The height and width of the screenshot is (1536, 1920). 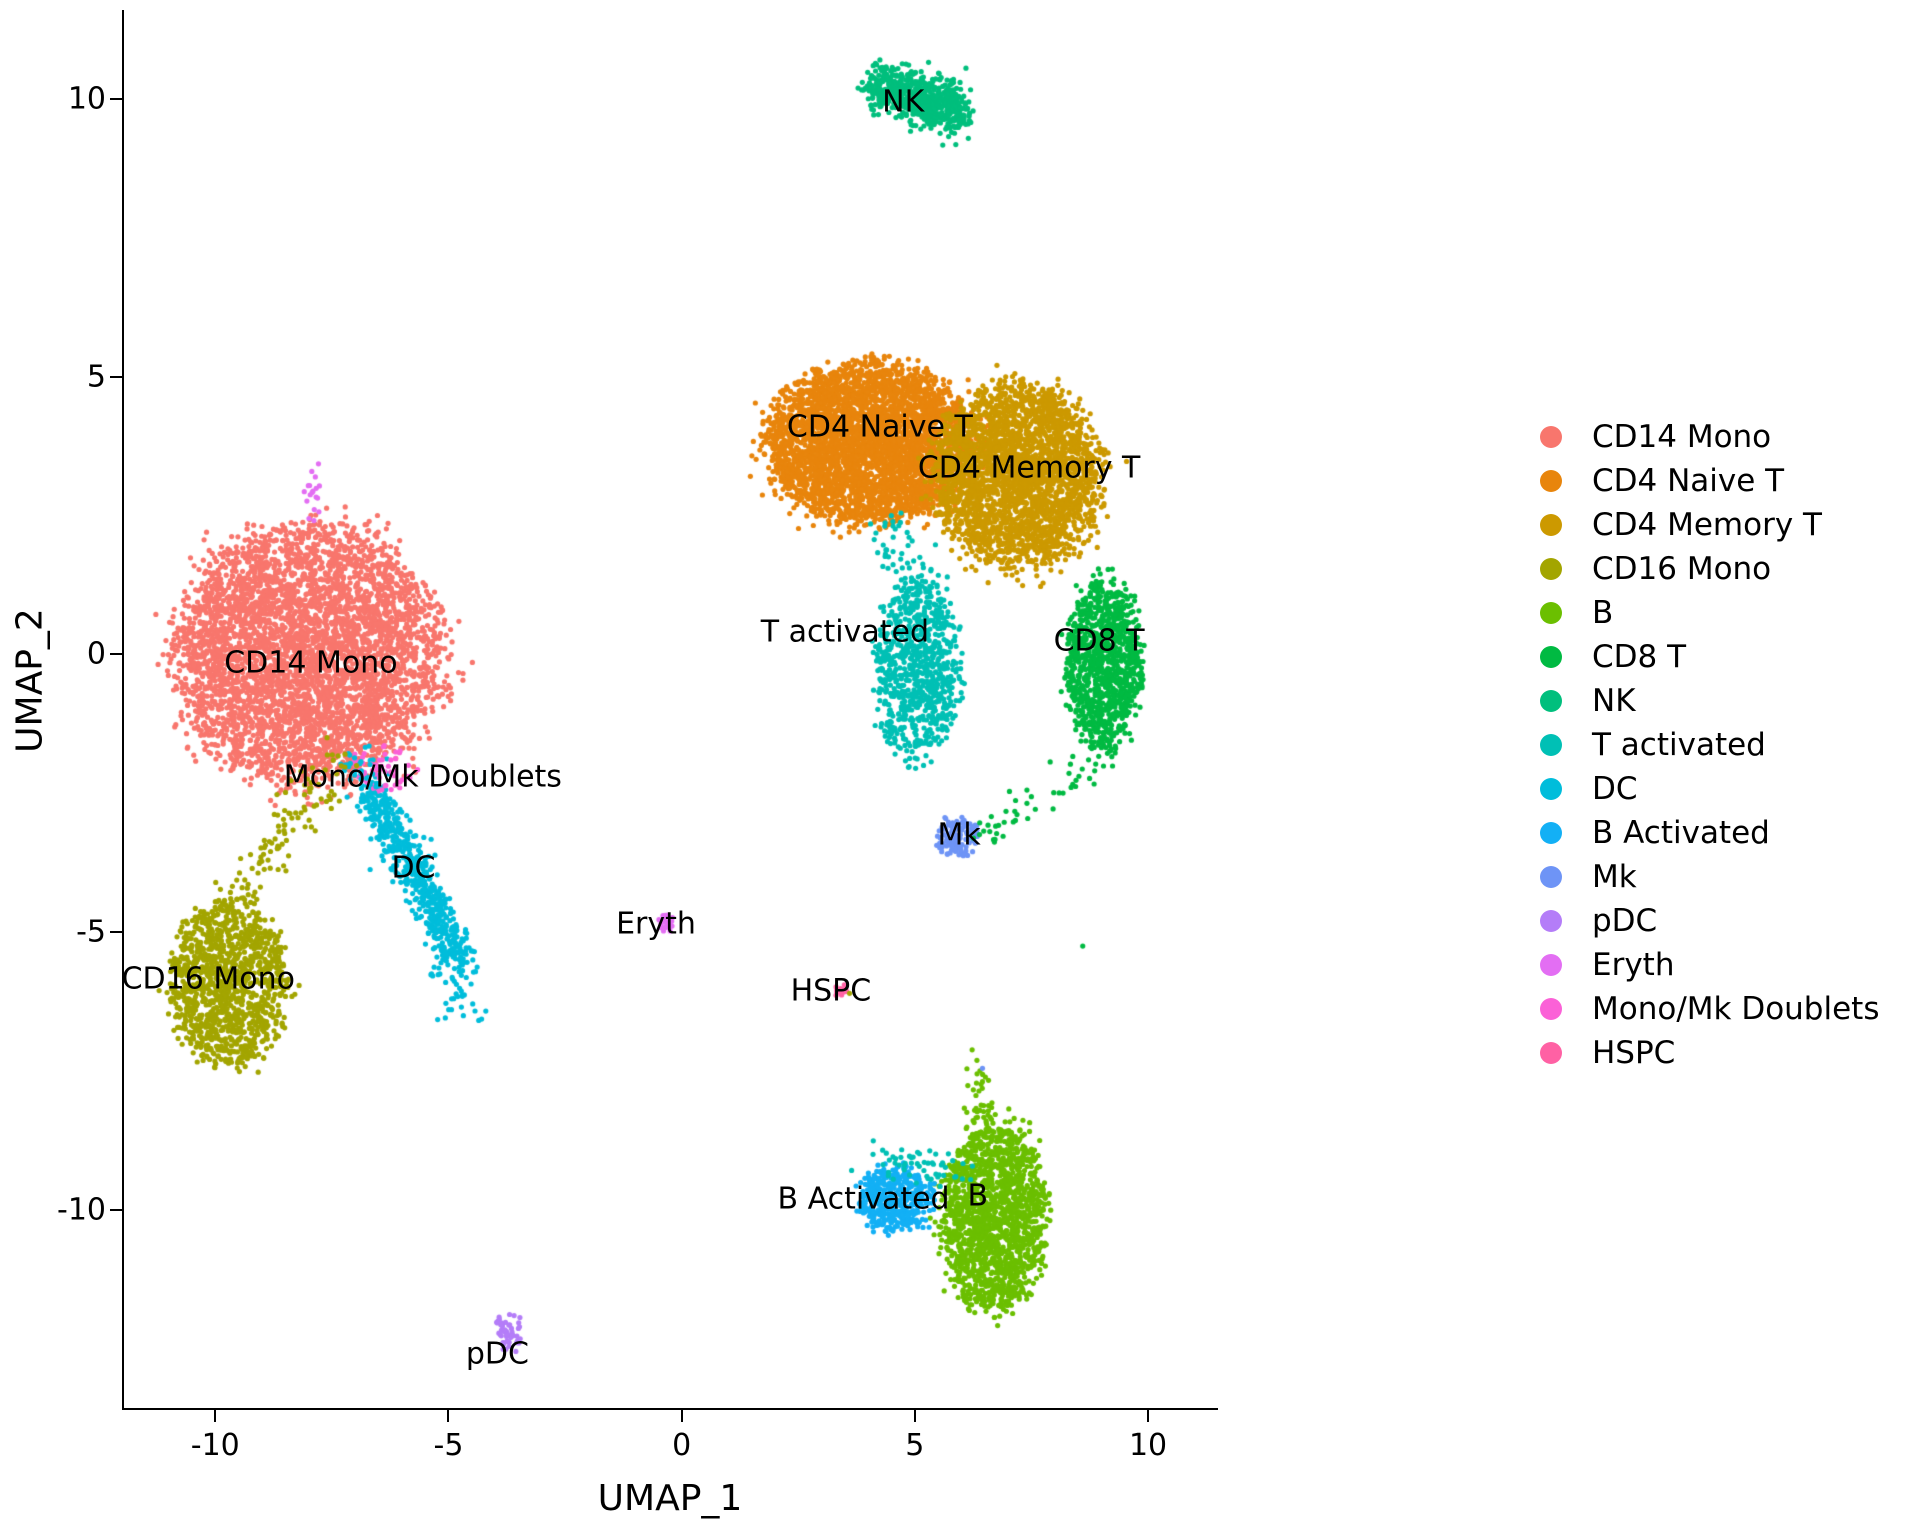 What do you see at coordinates (1725, 877) in the screenshot?
I see `legend-item: Mk` at bounding box center [1725, 877].